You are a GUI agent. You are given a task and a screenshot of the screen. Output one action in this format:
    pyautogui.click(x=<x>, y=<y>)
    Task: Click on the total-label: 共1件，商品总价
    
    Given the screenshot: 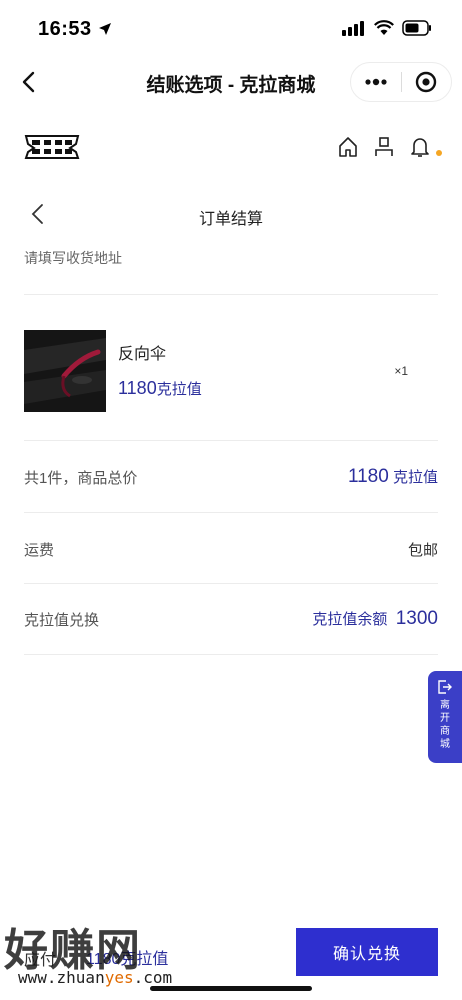 What is the action you would take?
    pyautogui.click(x=81, y=478)
    